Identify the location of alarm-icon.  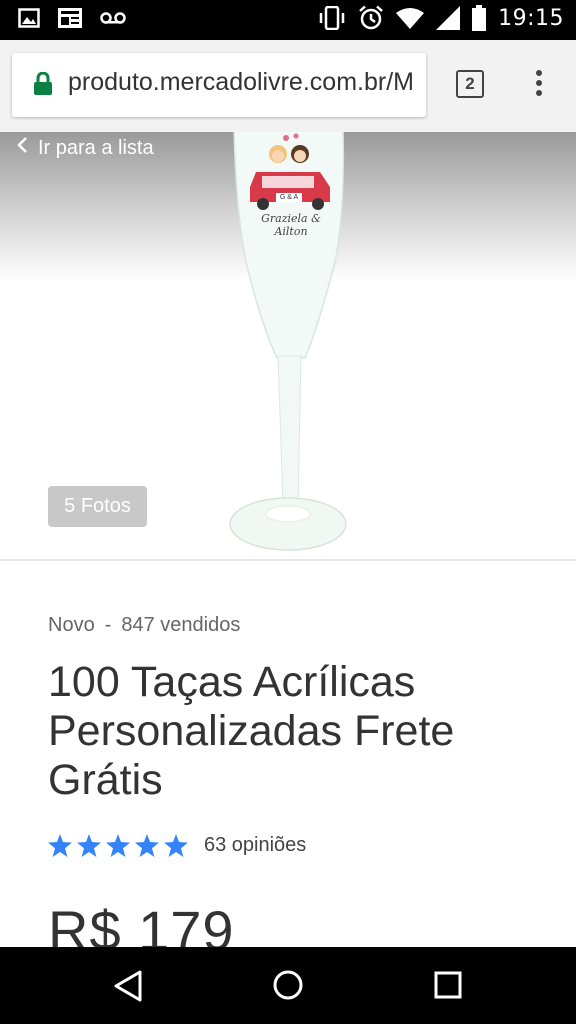
(371, 18).